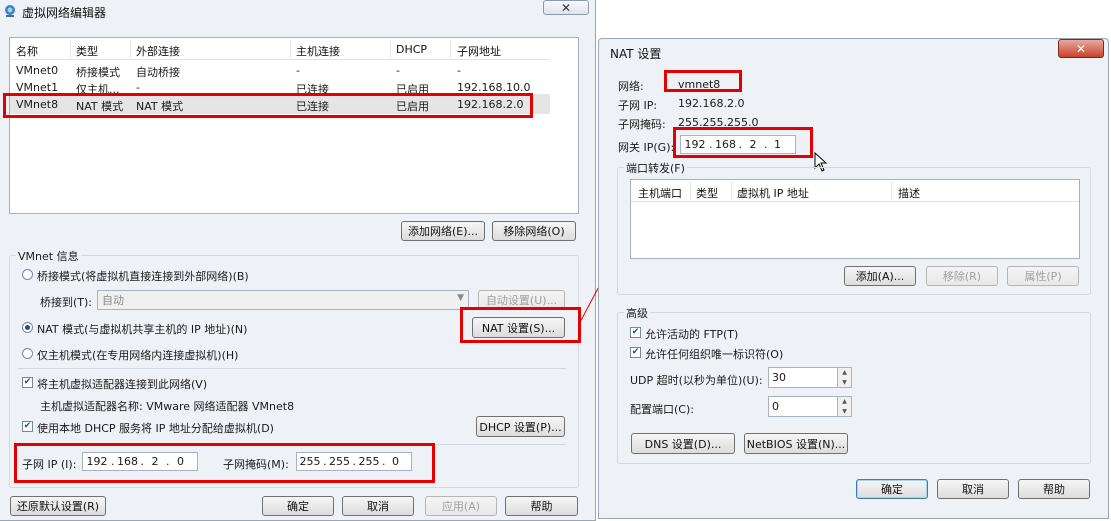  Describe the element at coordinates (637, 313) in the screenshot. I see `advanced-title: 高级` at that location.